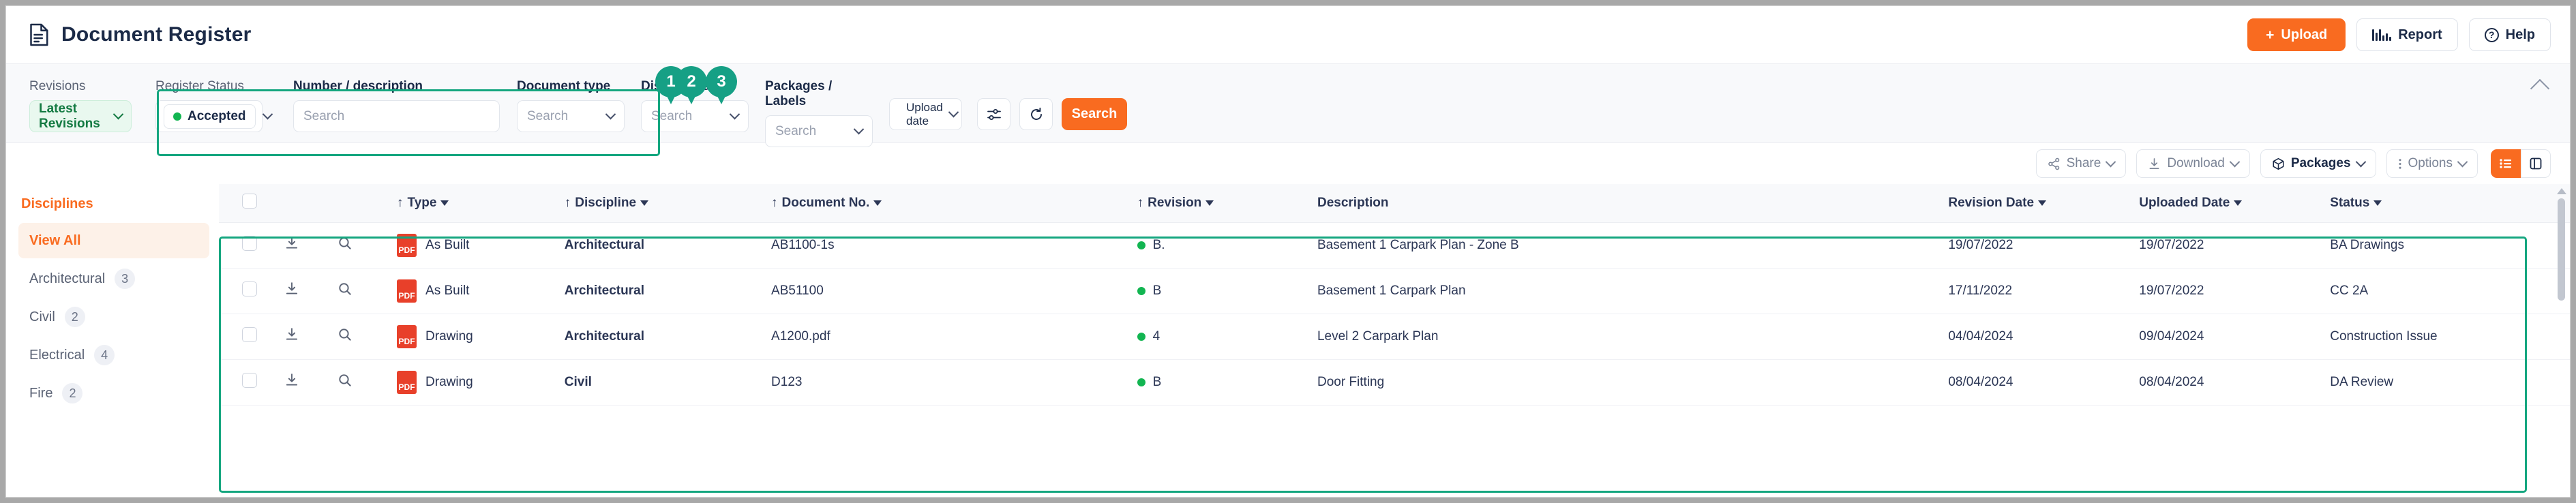  I want to click on collapse-filters-button, so click(2540, 88).